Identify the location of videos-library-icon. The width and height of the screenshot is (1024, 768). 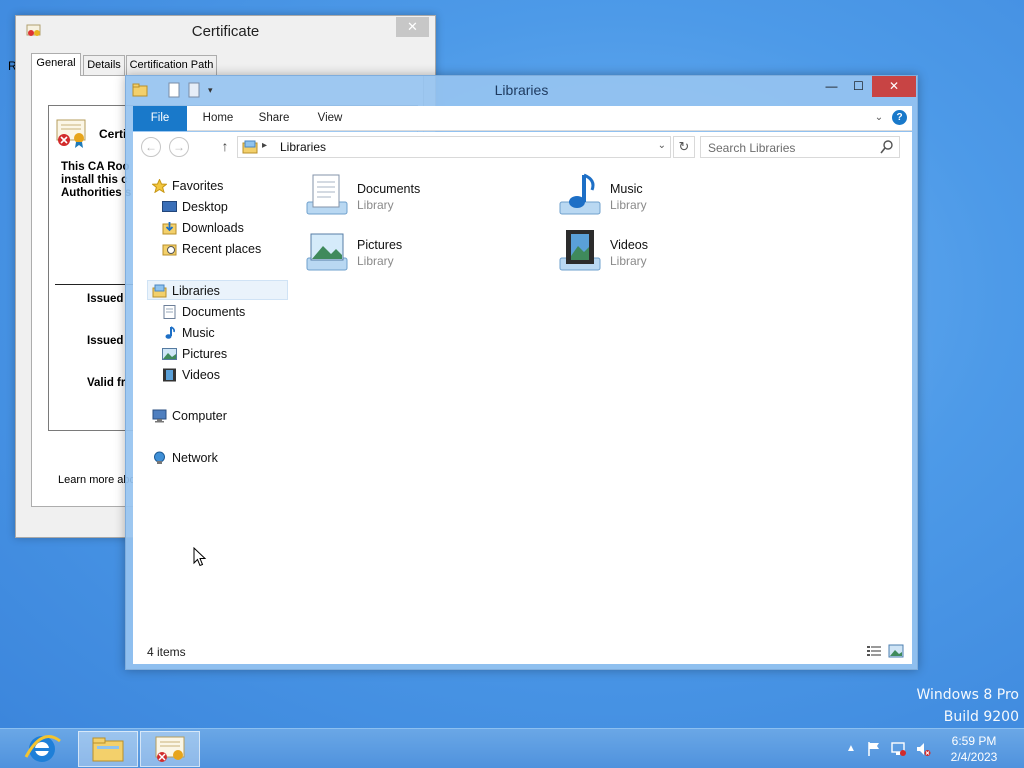
(580, 250).